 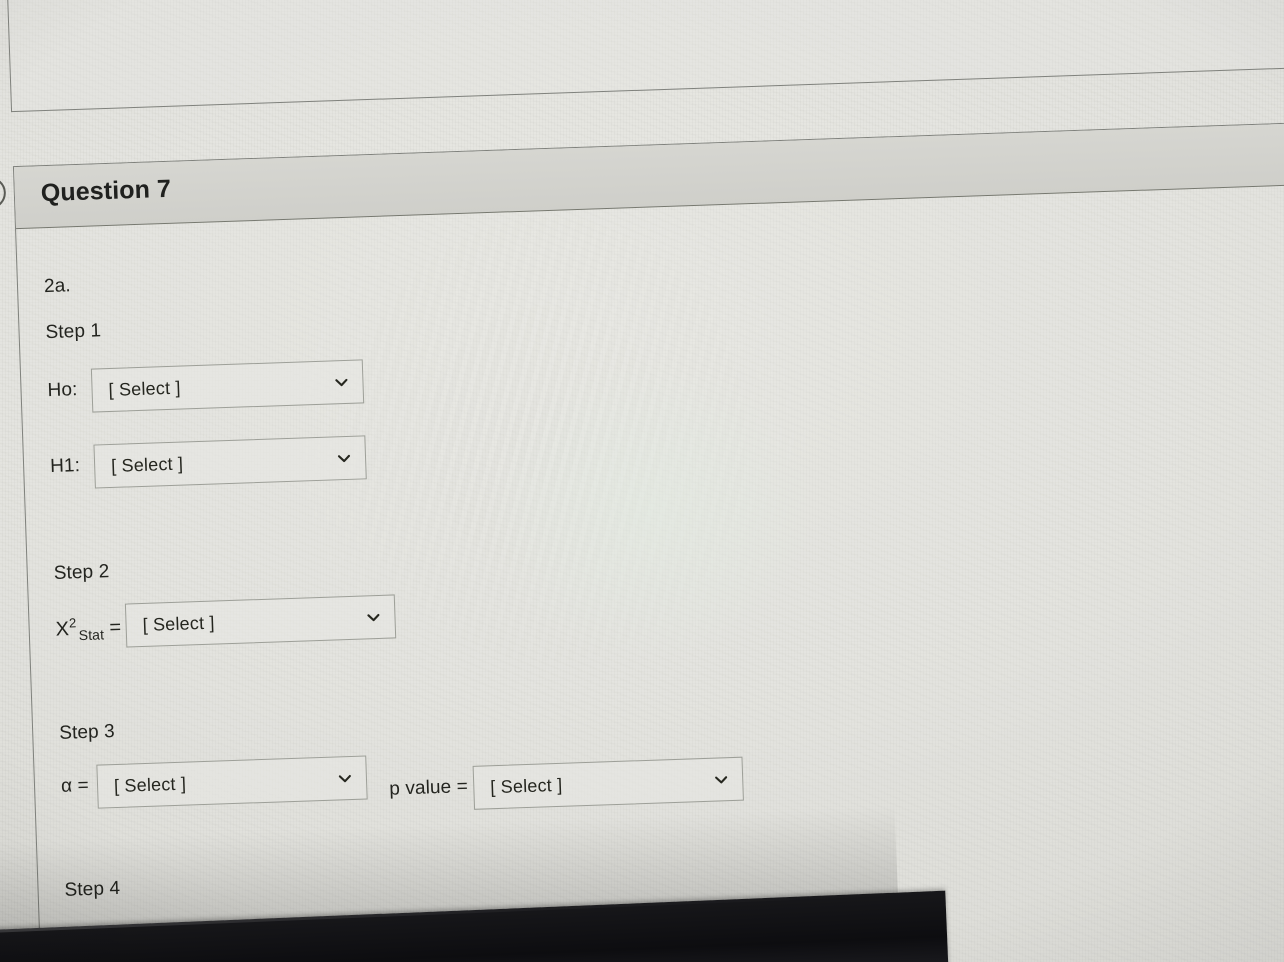 What do you see at coordinates (232, 782) in the screenshot?
I see `alpha-select: [ Select ]` at bounding box center [232, 782].